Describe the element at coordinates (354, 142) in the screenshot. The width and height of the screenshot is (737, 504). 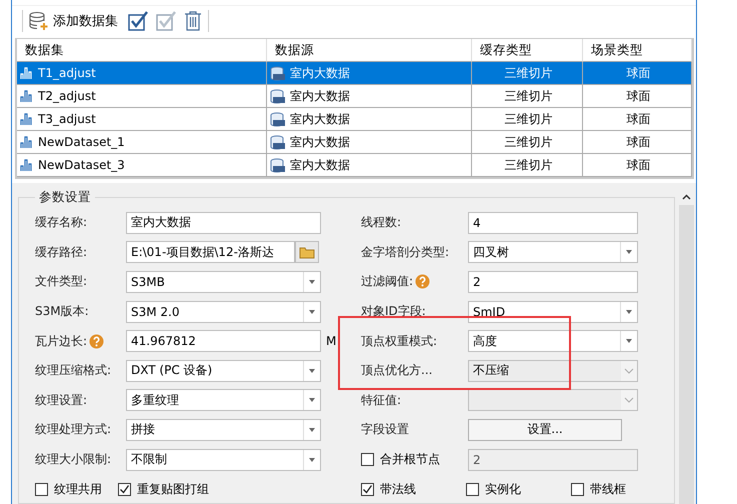
I see `table-row: NewDataset_1 室内大数据 三维切片 球面` at that location.